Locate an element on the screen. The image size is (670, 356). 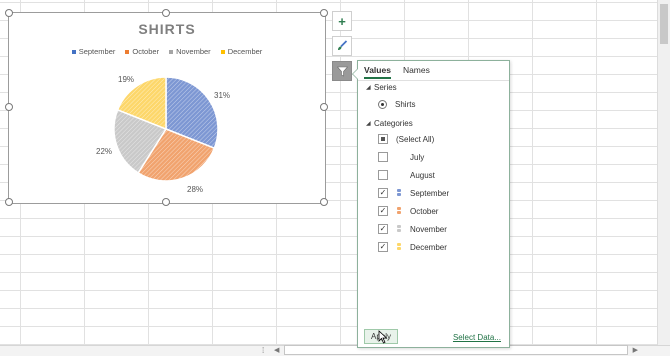
horizontal-scroll-area: ⁞ ◀ ▶ is located at coordinates (335, 350).